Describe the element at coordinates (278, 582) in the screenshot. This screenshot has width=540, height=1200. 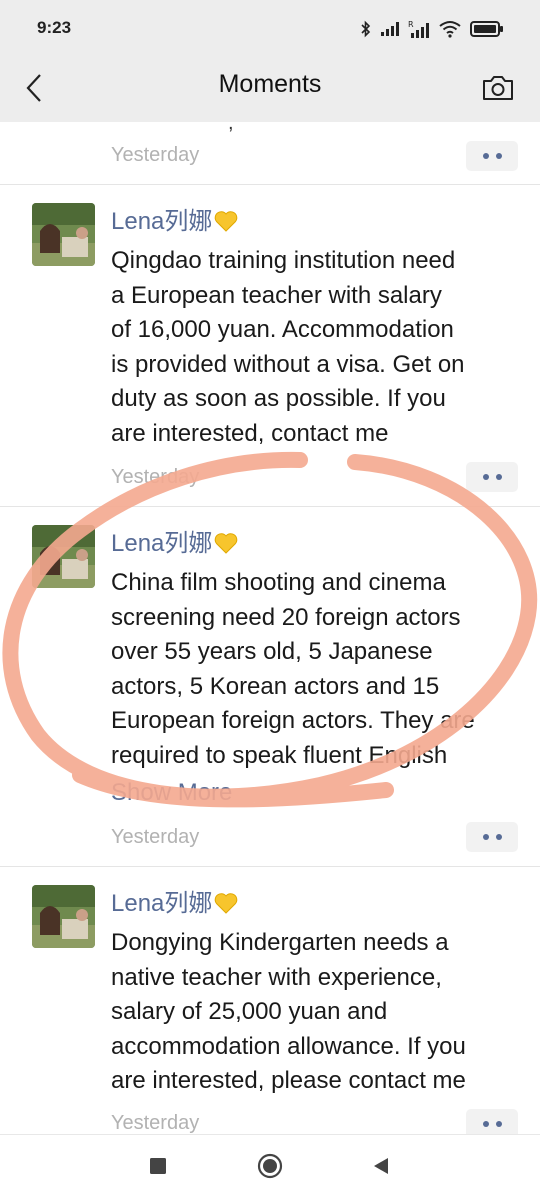
I see `post-text-line: China film shooting and cinema` at that location.